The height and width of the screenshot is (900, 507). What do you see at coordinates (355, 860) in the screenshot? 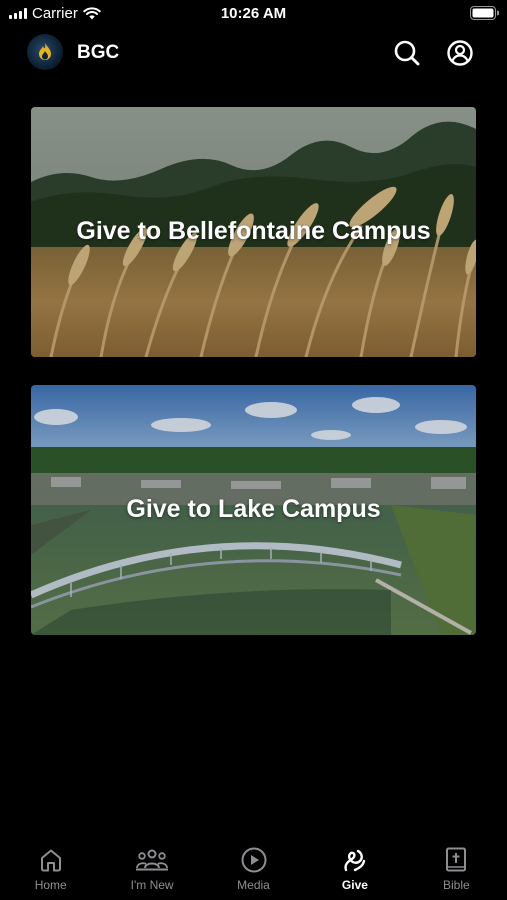
I see `give-icon` at bounding box center [355, 860].